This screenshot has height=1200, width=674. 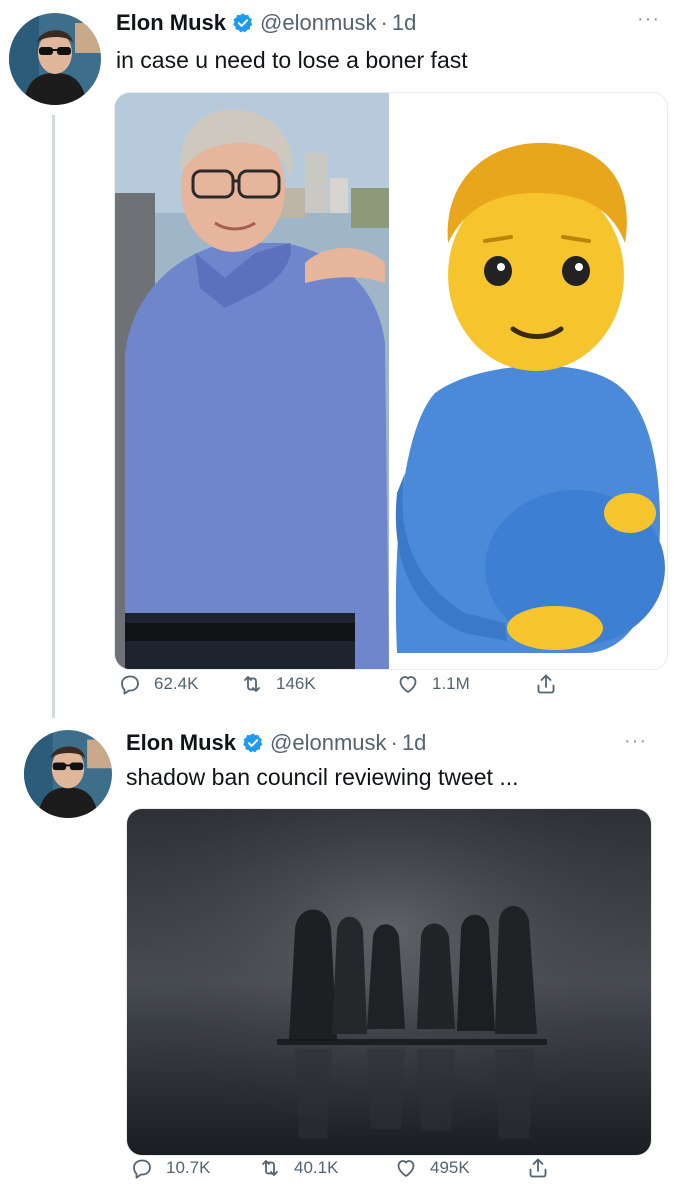 I want to click on retweet-button: 146K, so click(x=278, y=684).